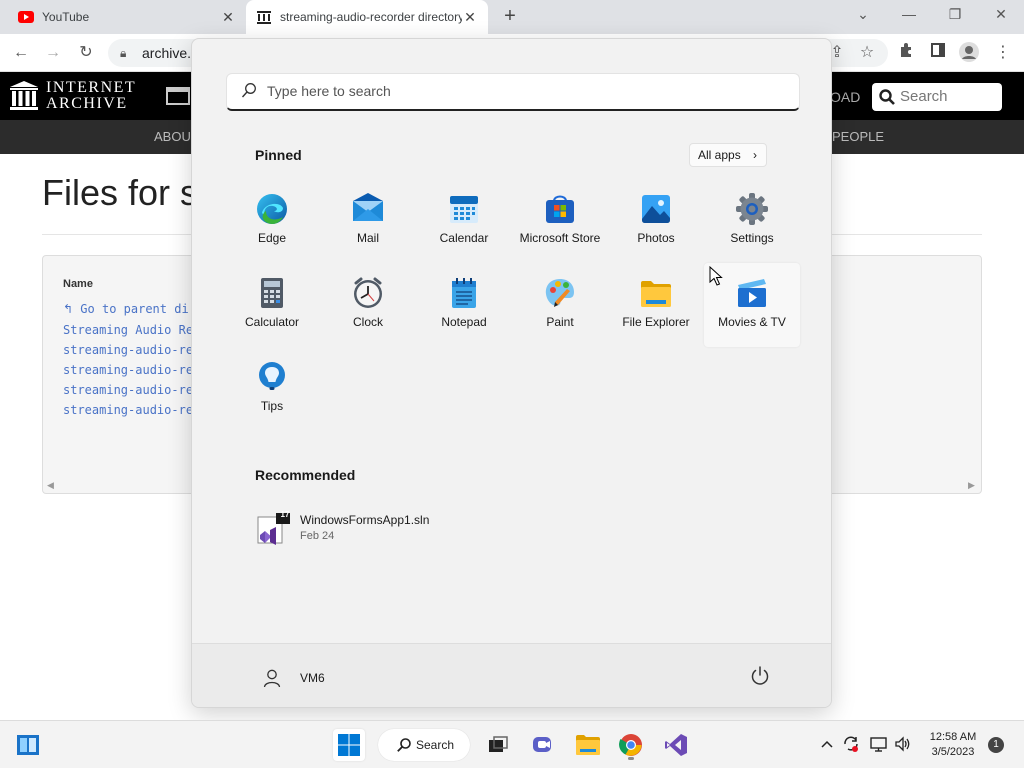 The image size is (1024, 768). Describe the element at coordinates (909, 14) in the screenshot. I see `minimize-icon: —` at that location.